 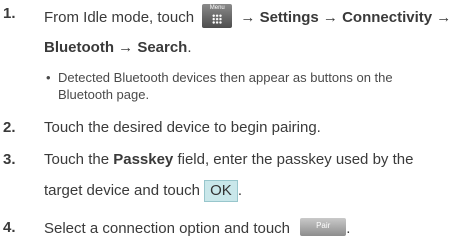 What do you see at coordinates (9, 127) in the screenshot?
I see `step-number: 2.` at bounding box center [9, 127].